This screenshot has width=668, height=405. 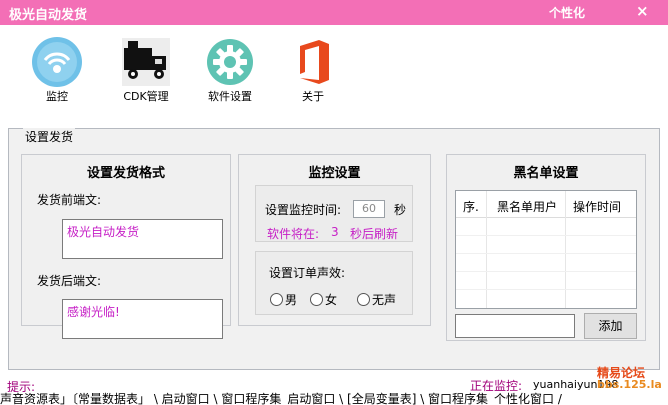 What do you see at coordinates (515, 326) in the screenshot?
I see `blacklist-user-input` at bounding box center [515, 326].